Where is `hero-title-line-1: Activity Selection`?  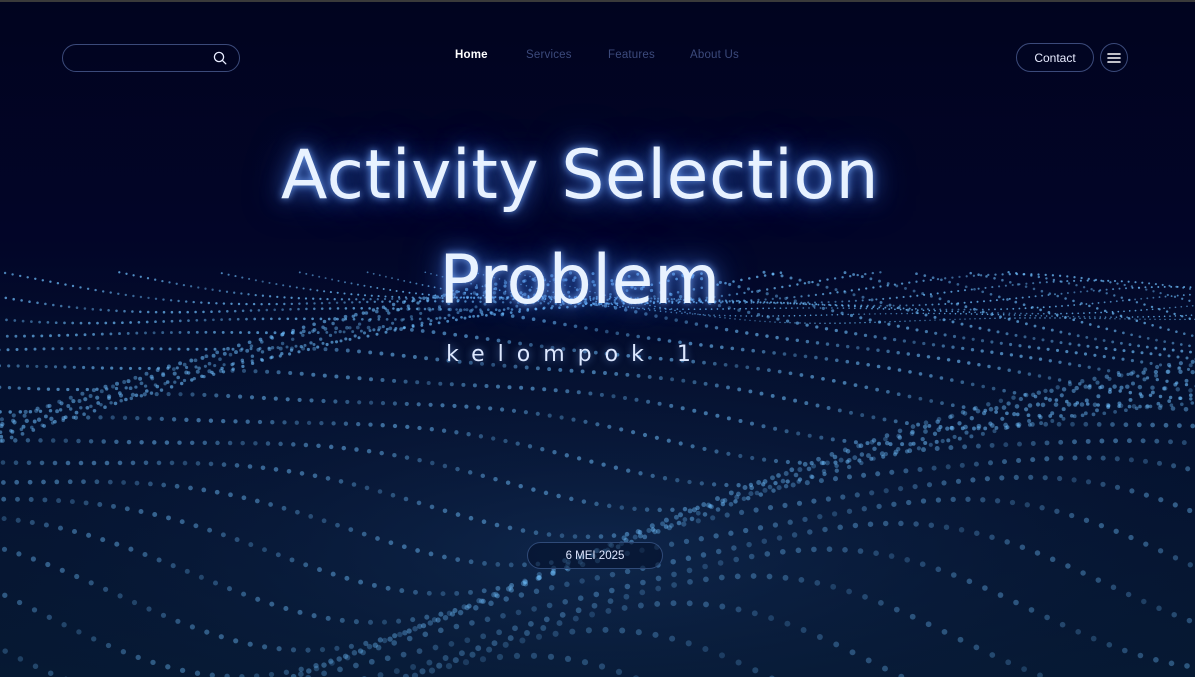 hero-title-line-1: Activity Selection is located at coordinates (580, 175).